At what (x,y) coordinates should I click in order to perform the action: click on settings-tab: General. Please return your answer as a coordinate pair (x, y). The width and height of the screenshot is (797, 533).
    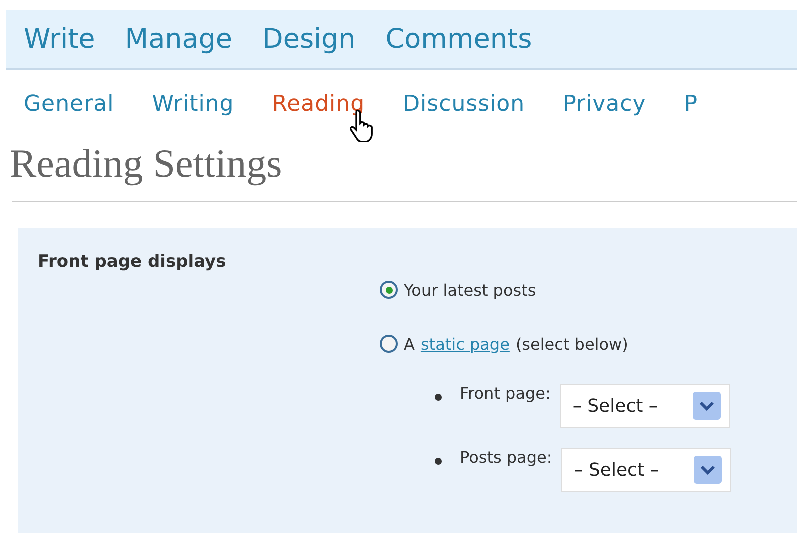
    Looking at the image, I should click on (69, 112).